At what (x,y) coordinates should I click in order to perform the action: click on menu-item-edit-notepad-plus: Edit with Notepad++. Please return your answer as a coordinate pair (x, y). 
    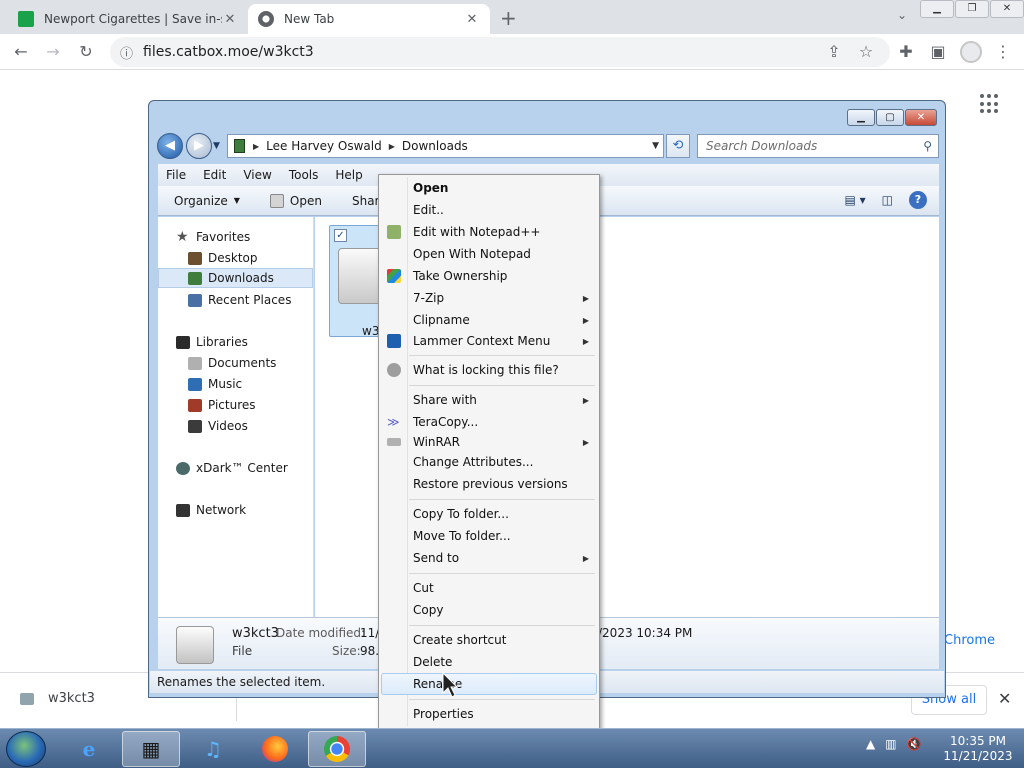
    Looking at the image, I should click on (489, 232).